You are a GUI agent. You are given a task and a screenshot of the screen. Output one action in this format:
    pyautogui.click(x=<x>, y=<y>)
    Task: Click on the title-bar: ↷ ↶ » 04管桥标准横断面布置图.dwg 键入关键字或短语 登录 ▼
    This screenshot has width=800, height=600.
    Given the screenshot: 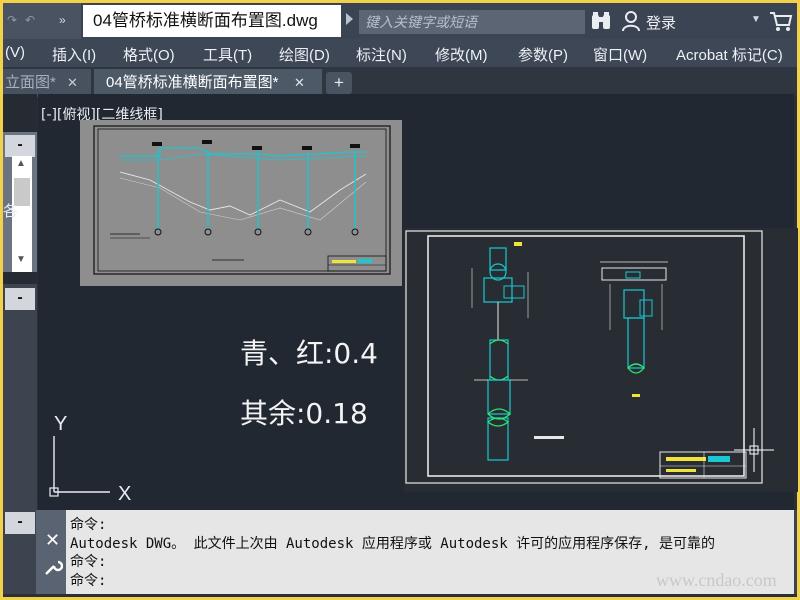 What is the action you would take?
    pyautogui.click(x=400, y=21)
    